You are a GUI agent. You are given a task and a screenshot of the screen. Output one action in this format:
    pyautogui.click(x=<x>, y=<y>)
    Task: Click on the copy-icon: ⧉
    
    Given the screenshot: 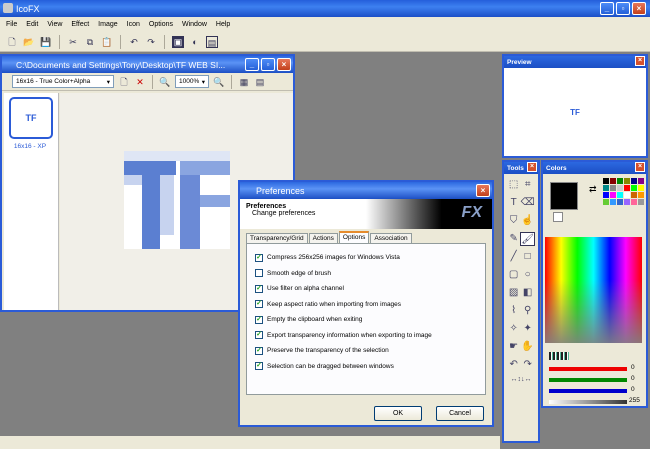 What is the action you would take?
    pyautogui.click(x=90, y=42)
    